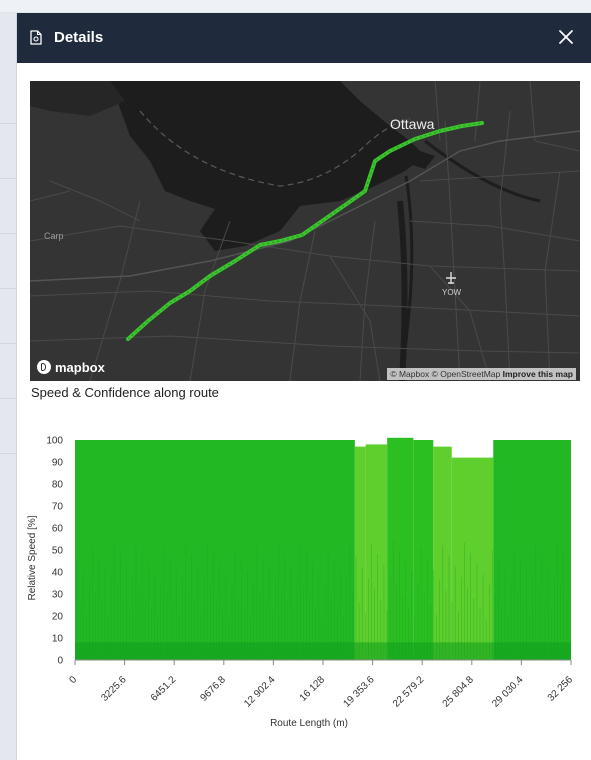 The image size is (591, 760). I want to click on y-tick-label: 90, so click(58, 463).